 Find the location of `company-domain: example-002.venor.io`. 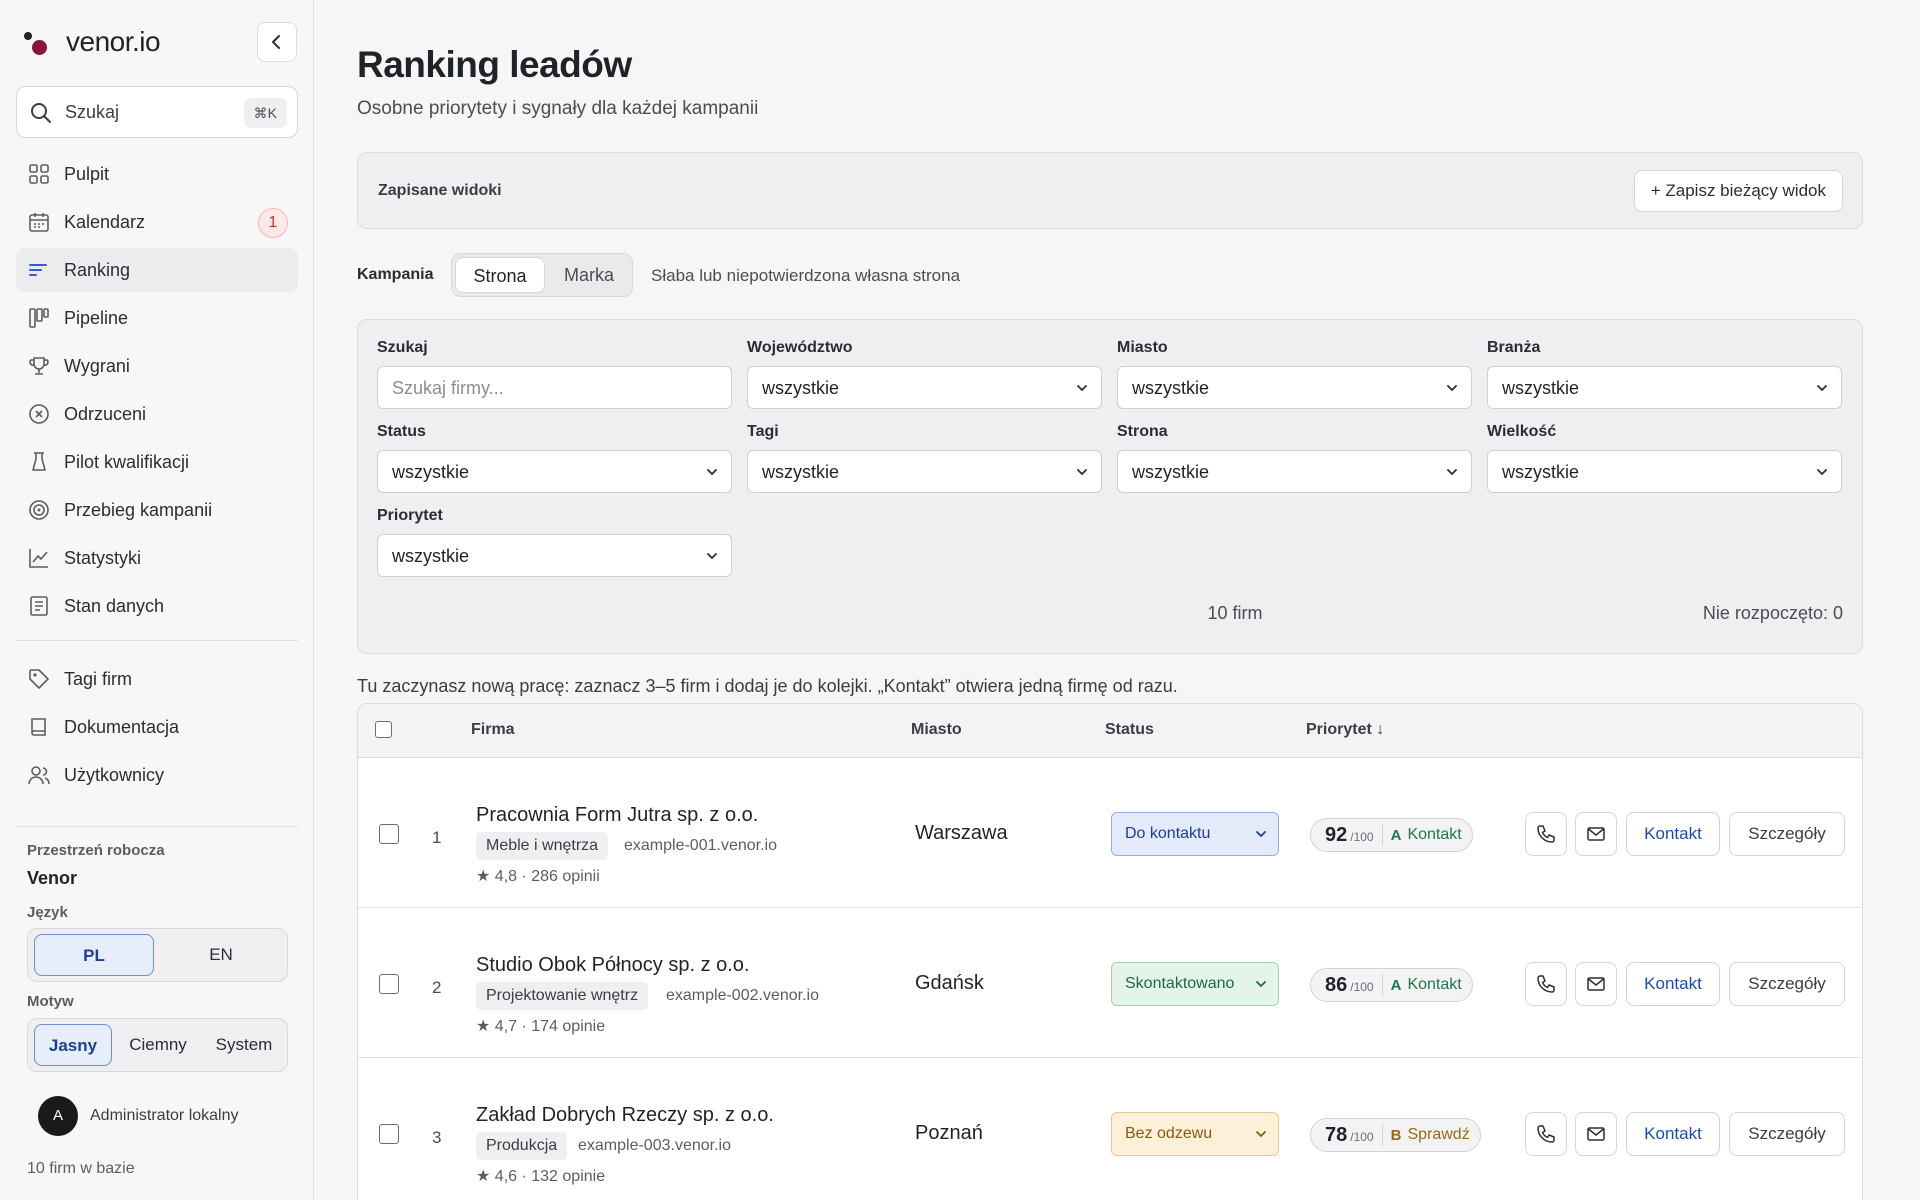

company-domain: example-002.venor.io is located at coordinates (742, 996).